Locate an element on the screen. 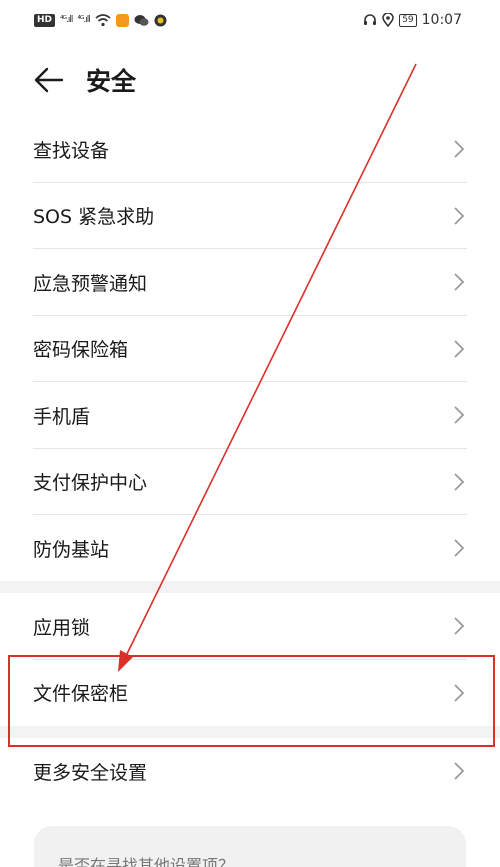  row-label: 应急预警通知 is located at coordinates (90, 283).